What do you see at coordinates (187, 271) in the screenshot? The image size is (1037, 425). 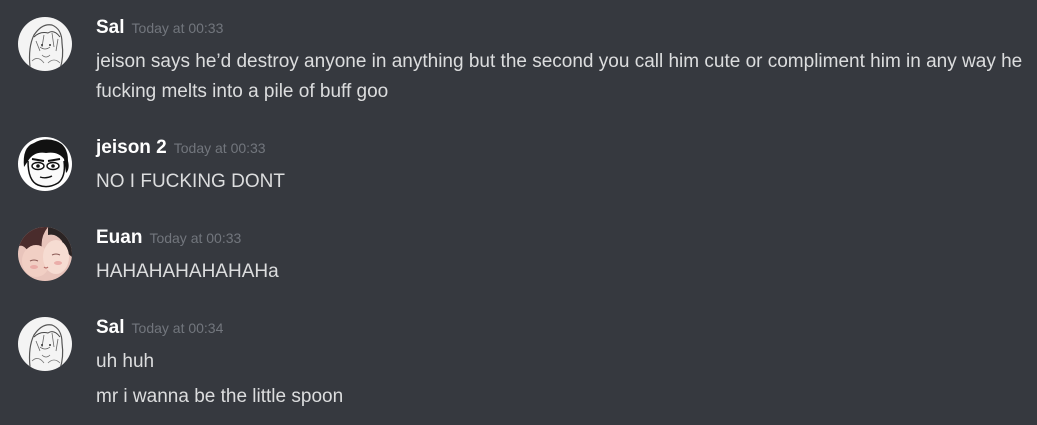 I see `message-text: HAHAHAHAHAHAHa` at bounding box center [187, 271].